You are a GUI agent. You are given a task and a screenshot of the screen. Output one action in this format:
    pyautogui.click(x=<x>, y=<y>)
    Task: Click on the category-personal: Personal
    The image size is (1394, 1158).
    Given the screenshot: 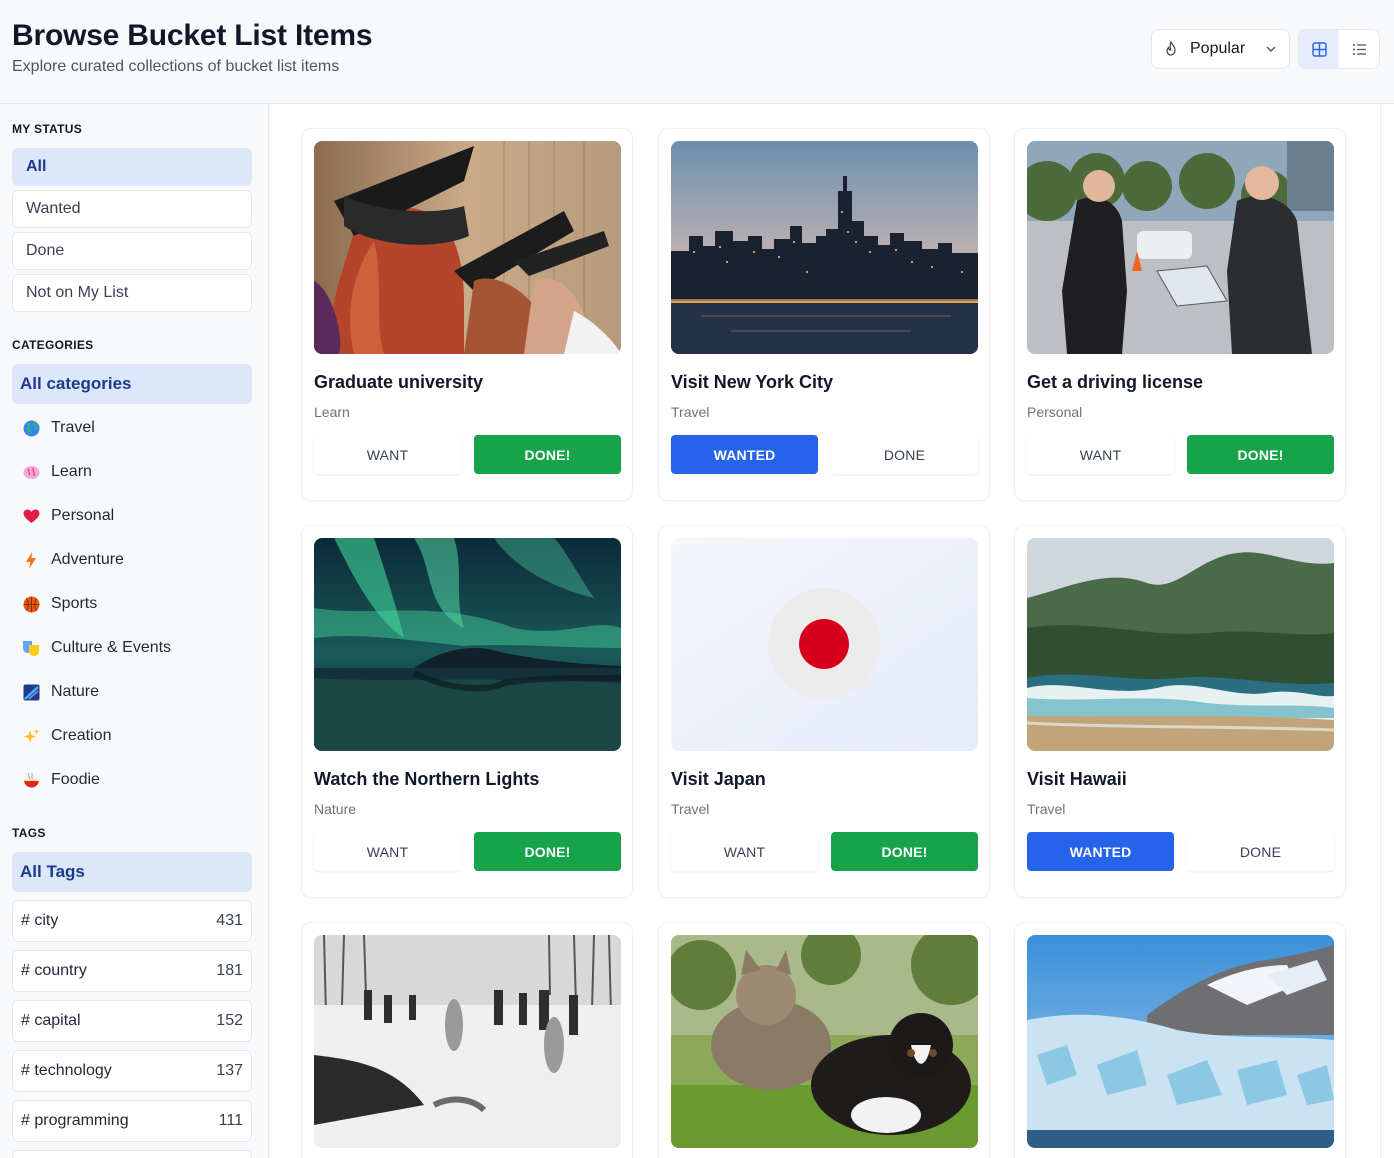 What is the action you would take?
    pyautogui.click(x=132, y=516)
    